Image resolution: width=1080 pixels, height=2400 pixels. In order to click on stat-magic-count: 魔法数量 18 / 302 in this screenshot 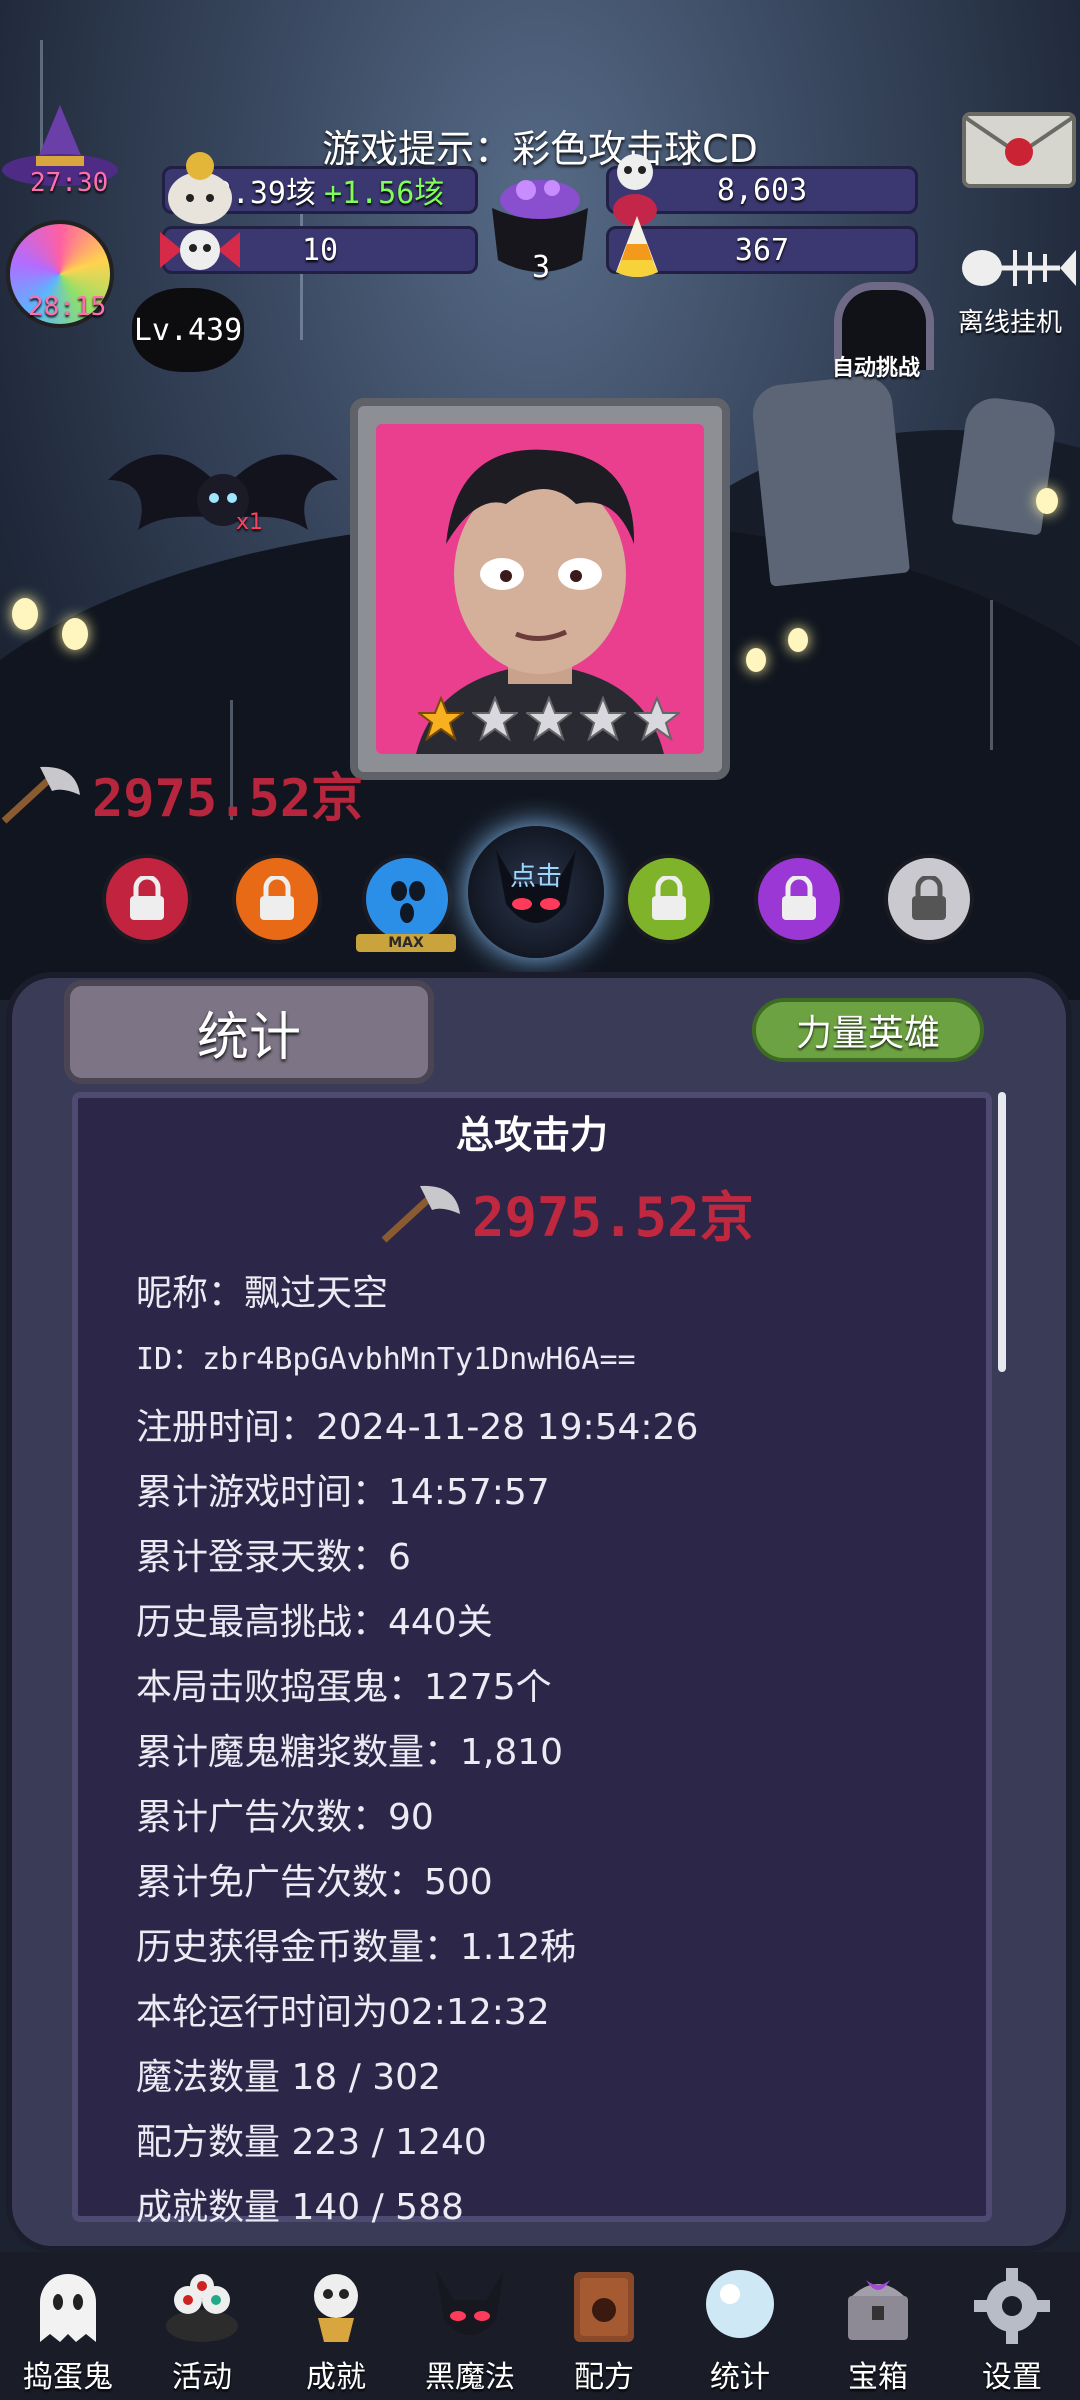, I will do `click(288, 2077)`.